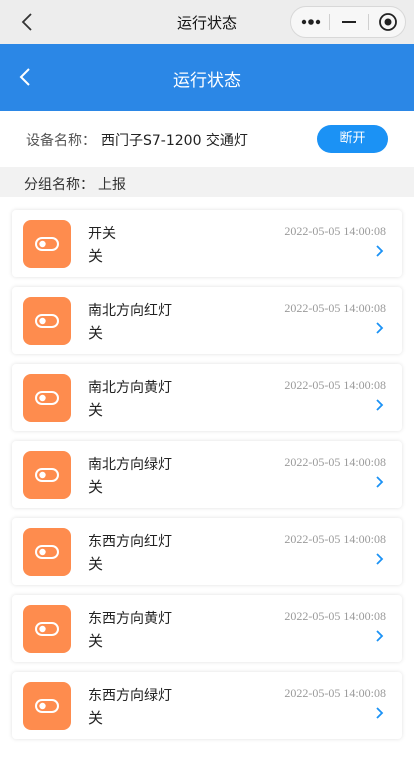  Describe the element at coordinates (130, 388) in the screenshot. I see `item-name: 南北方向黄灯` at that location.